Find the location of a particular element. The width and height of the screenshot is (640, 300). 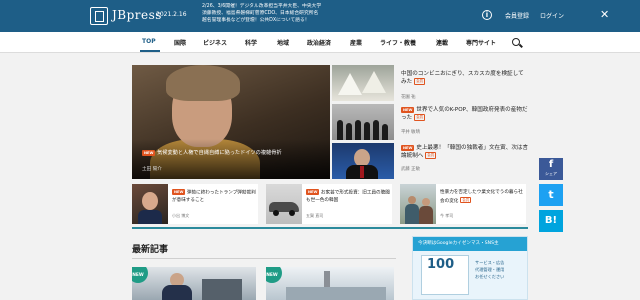

nav-item-special-sites: 専門サイト is located at coordinates (481, 42).